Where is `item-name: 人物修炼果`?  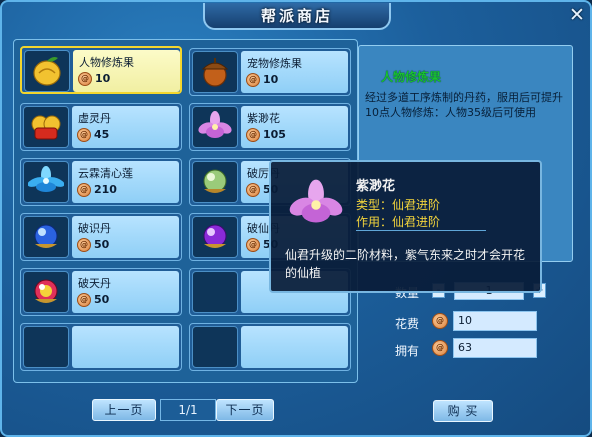
item-name: 人物修炼果 is located at coordinates (106, 62).